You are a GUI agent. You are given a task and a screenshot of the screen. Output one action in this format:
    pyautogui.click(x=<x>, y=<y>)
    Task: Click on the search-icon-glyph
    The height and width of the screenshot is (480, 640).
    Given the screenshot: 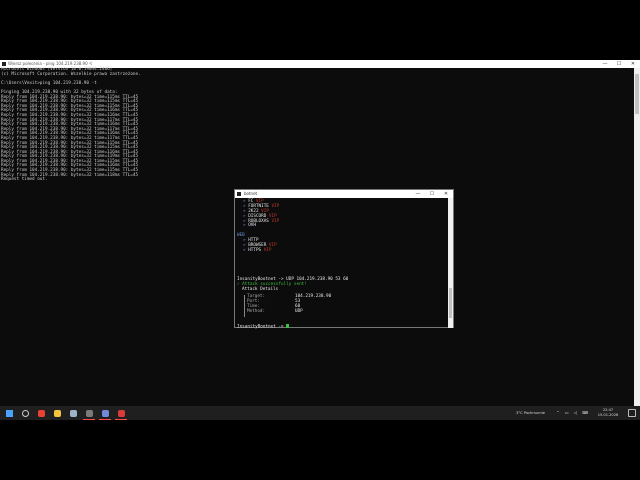 What is the action you would take?
    pyautogui.click(x=25, y=413)
    